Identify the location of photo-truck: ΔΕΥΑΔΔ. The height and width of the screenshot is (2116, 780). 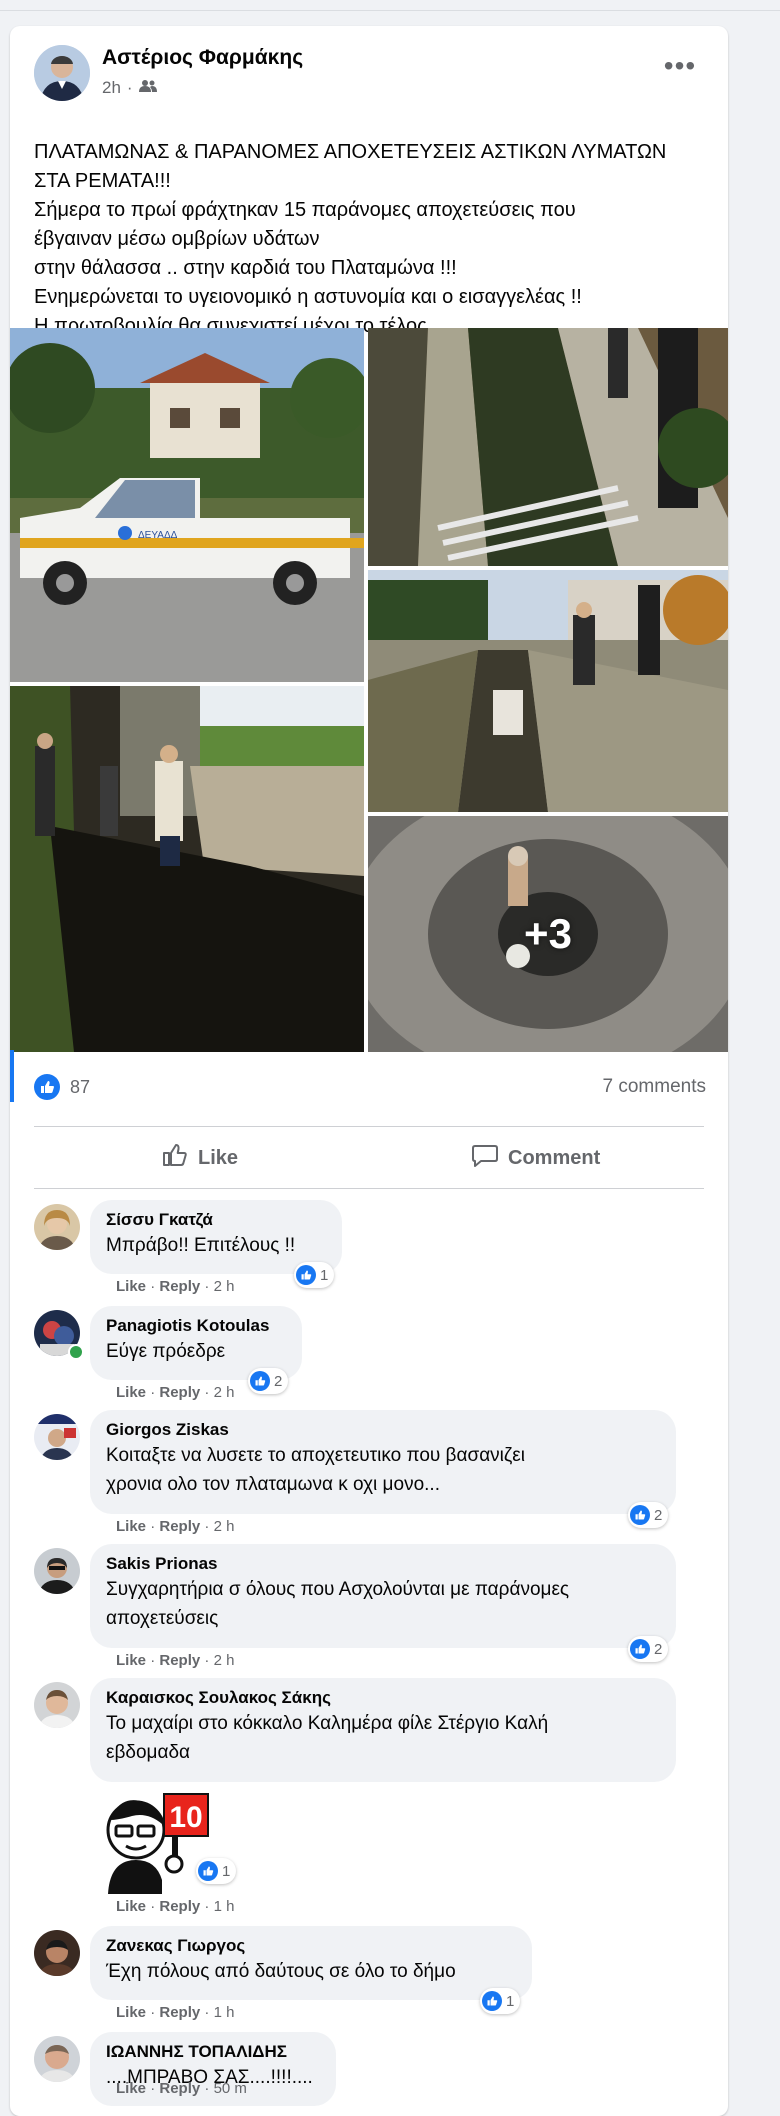
(187, 505).